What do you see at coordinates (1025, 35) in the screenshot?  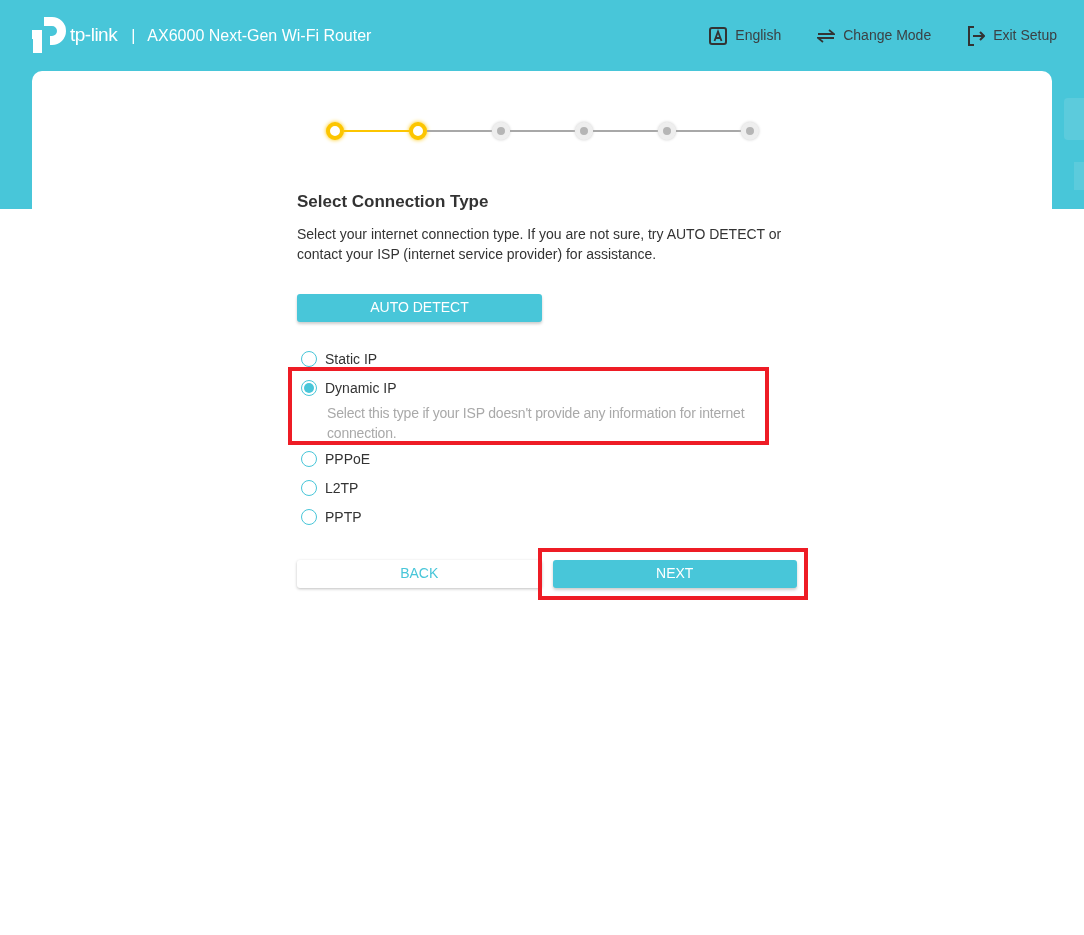 I see `nav-link: Exit Setup` at bounding box center [1025, 35].